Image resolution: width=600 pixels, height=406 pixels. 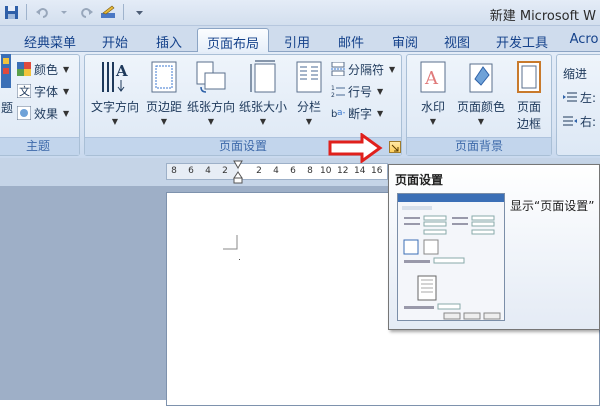 I want to click on ruler-number: 4, so click(x=276, y=171).